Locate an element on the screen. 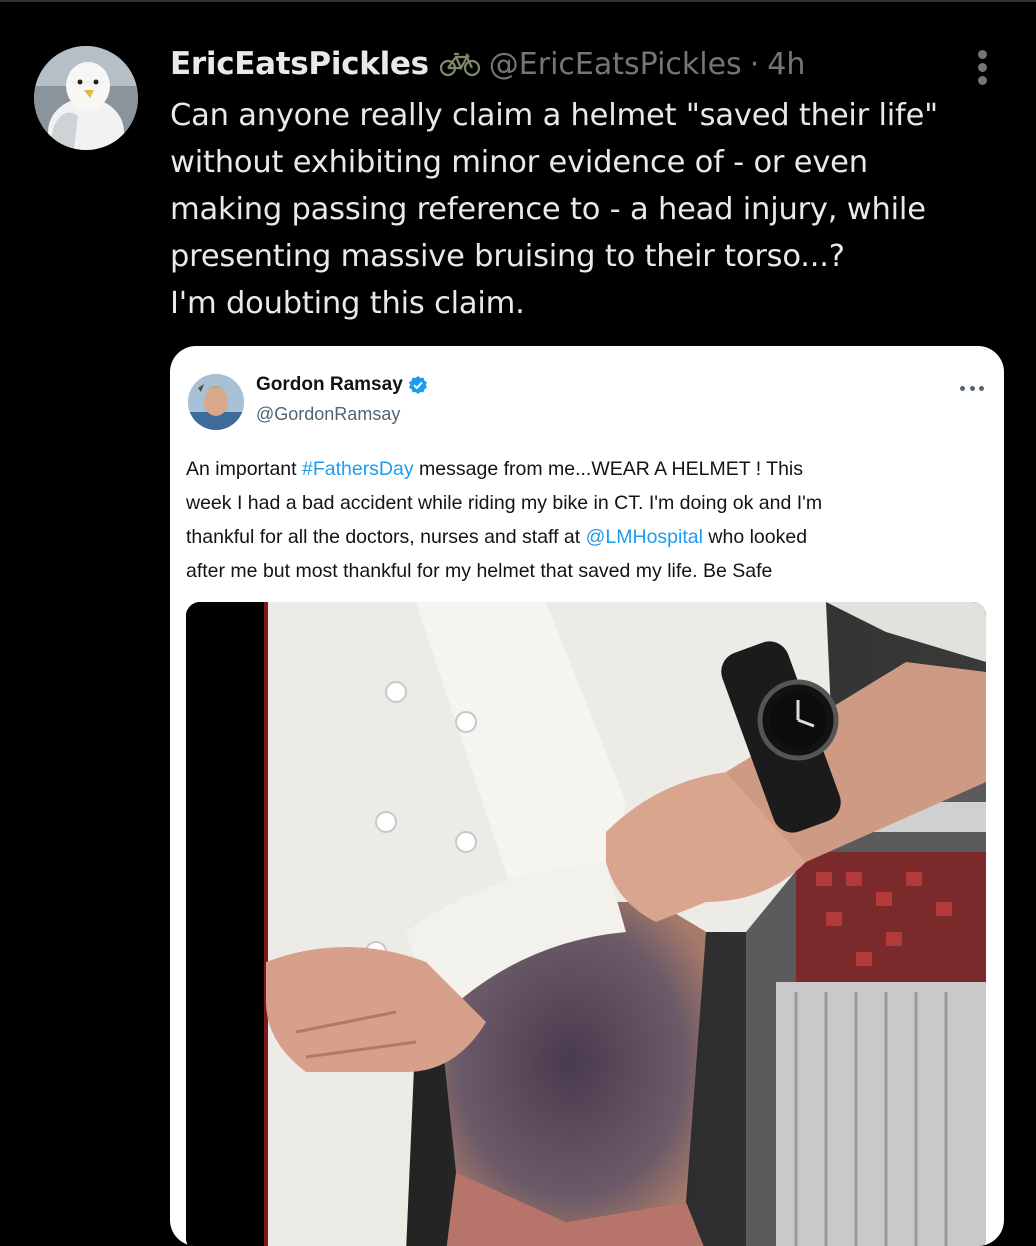  quoted-name-row: Gordon Ramsay is located at coordinates (342, 385).